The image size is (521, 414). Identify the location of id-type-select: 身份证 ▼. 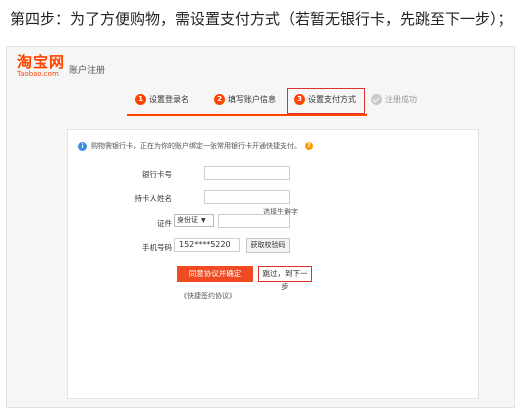
(194, 220).